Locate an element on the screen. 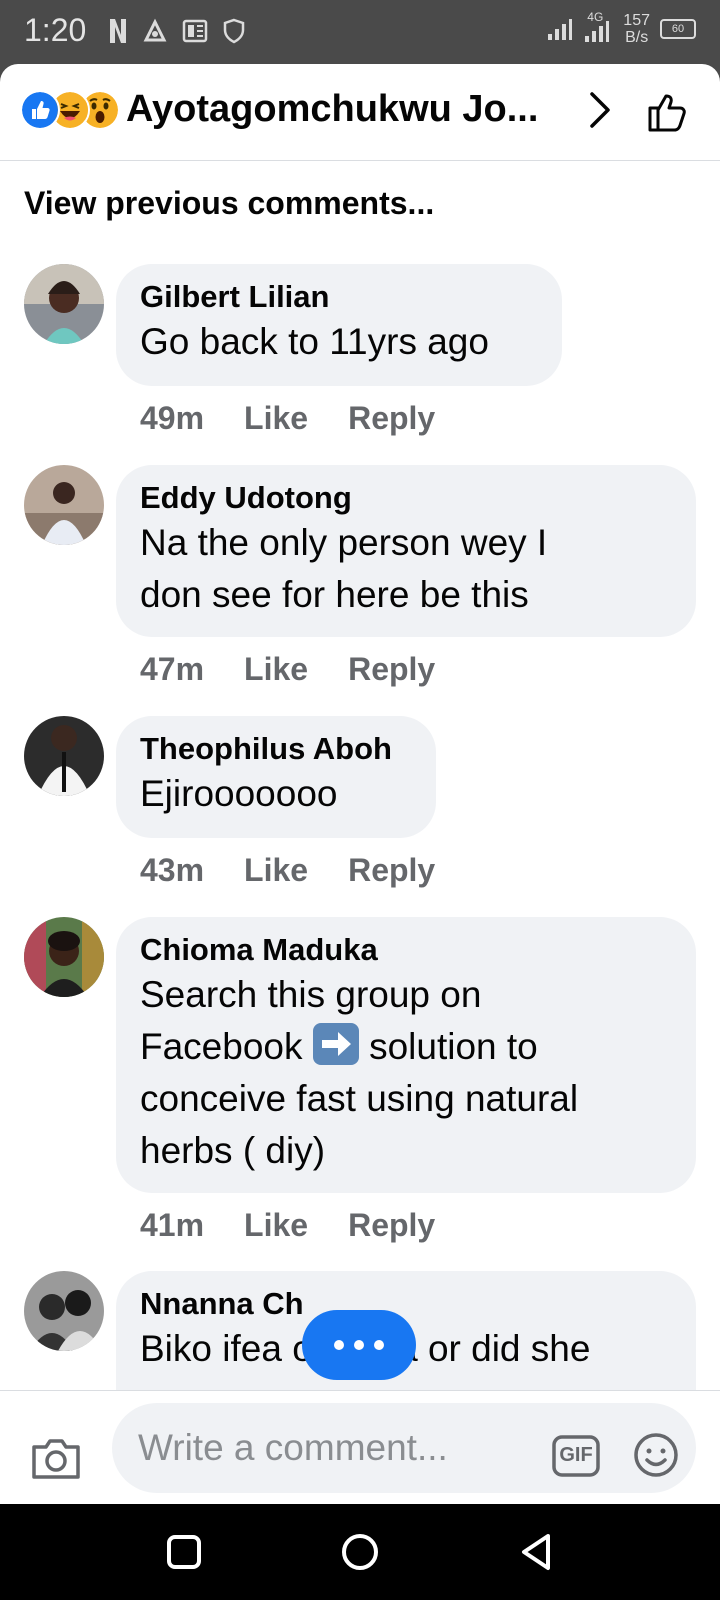  reaction-summary is located at coordinates (70, 110).